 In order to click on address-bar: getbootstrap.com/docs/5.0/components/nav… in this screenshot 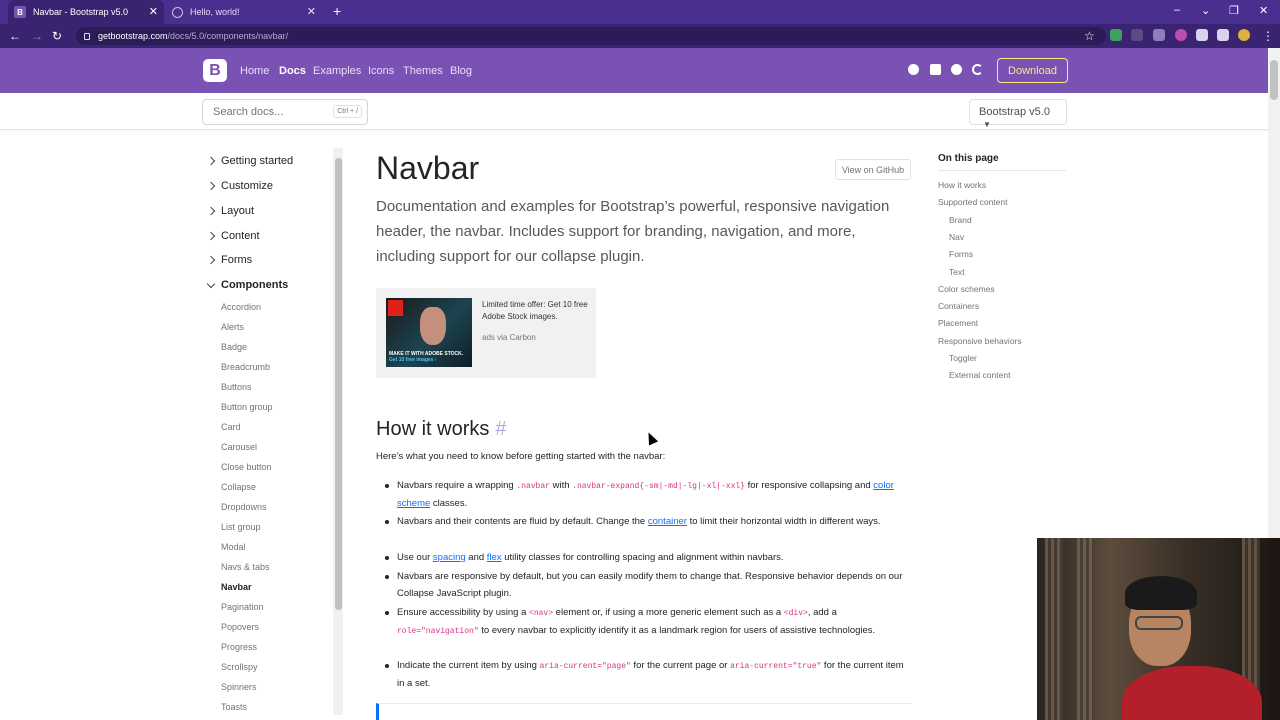, I will do `click(591, 36)`.